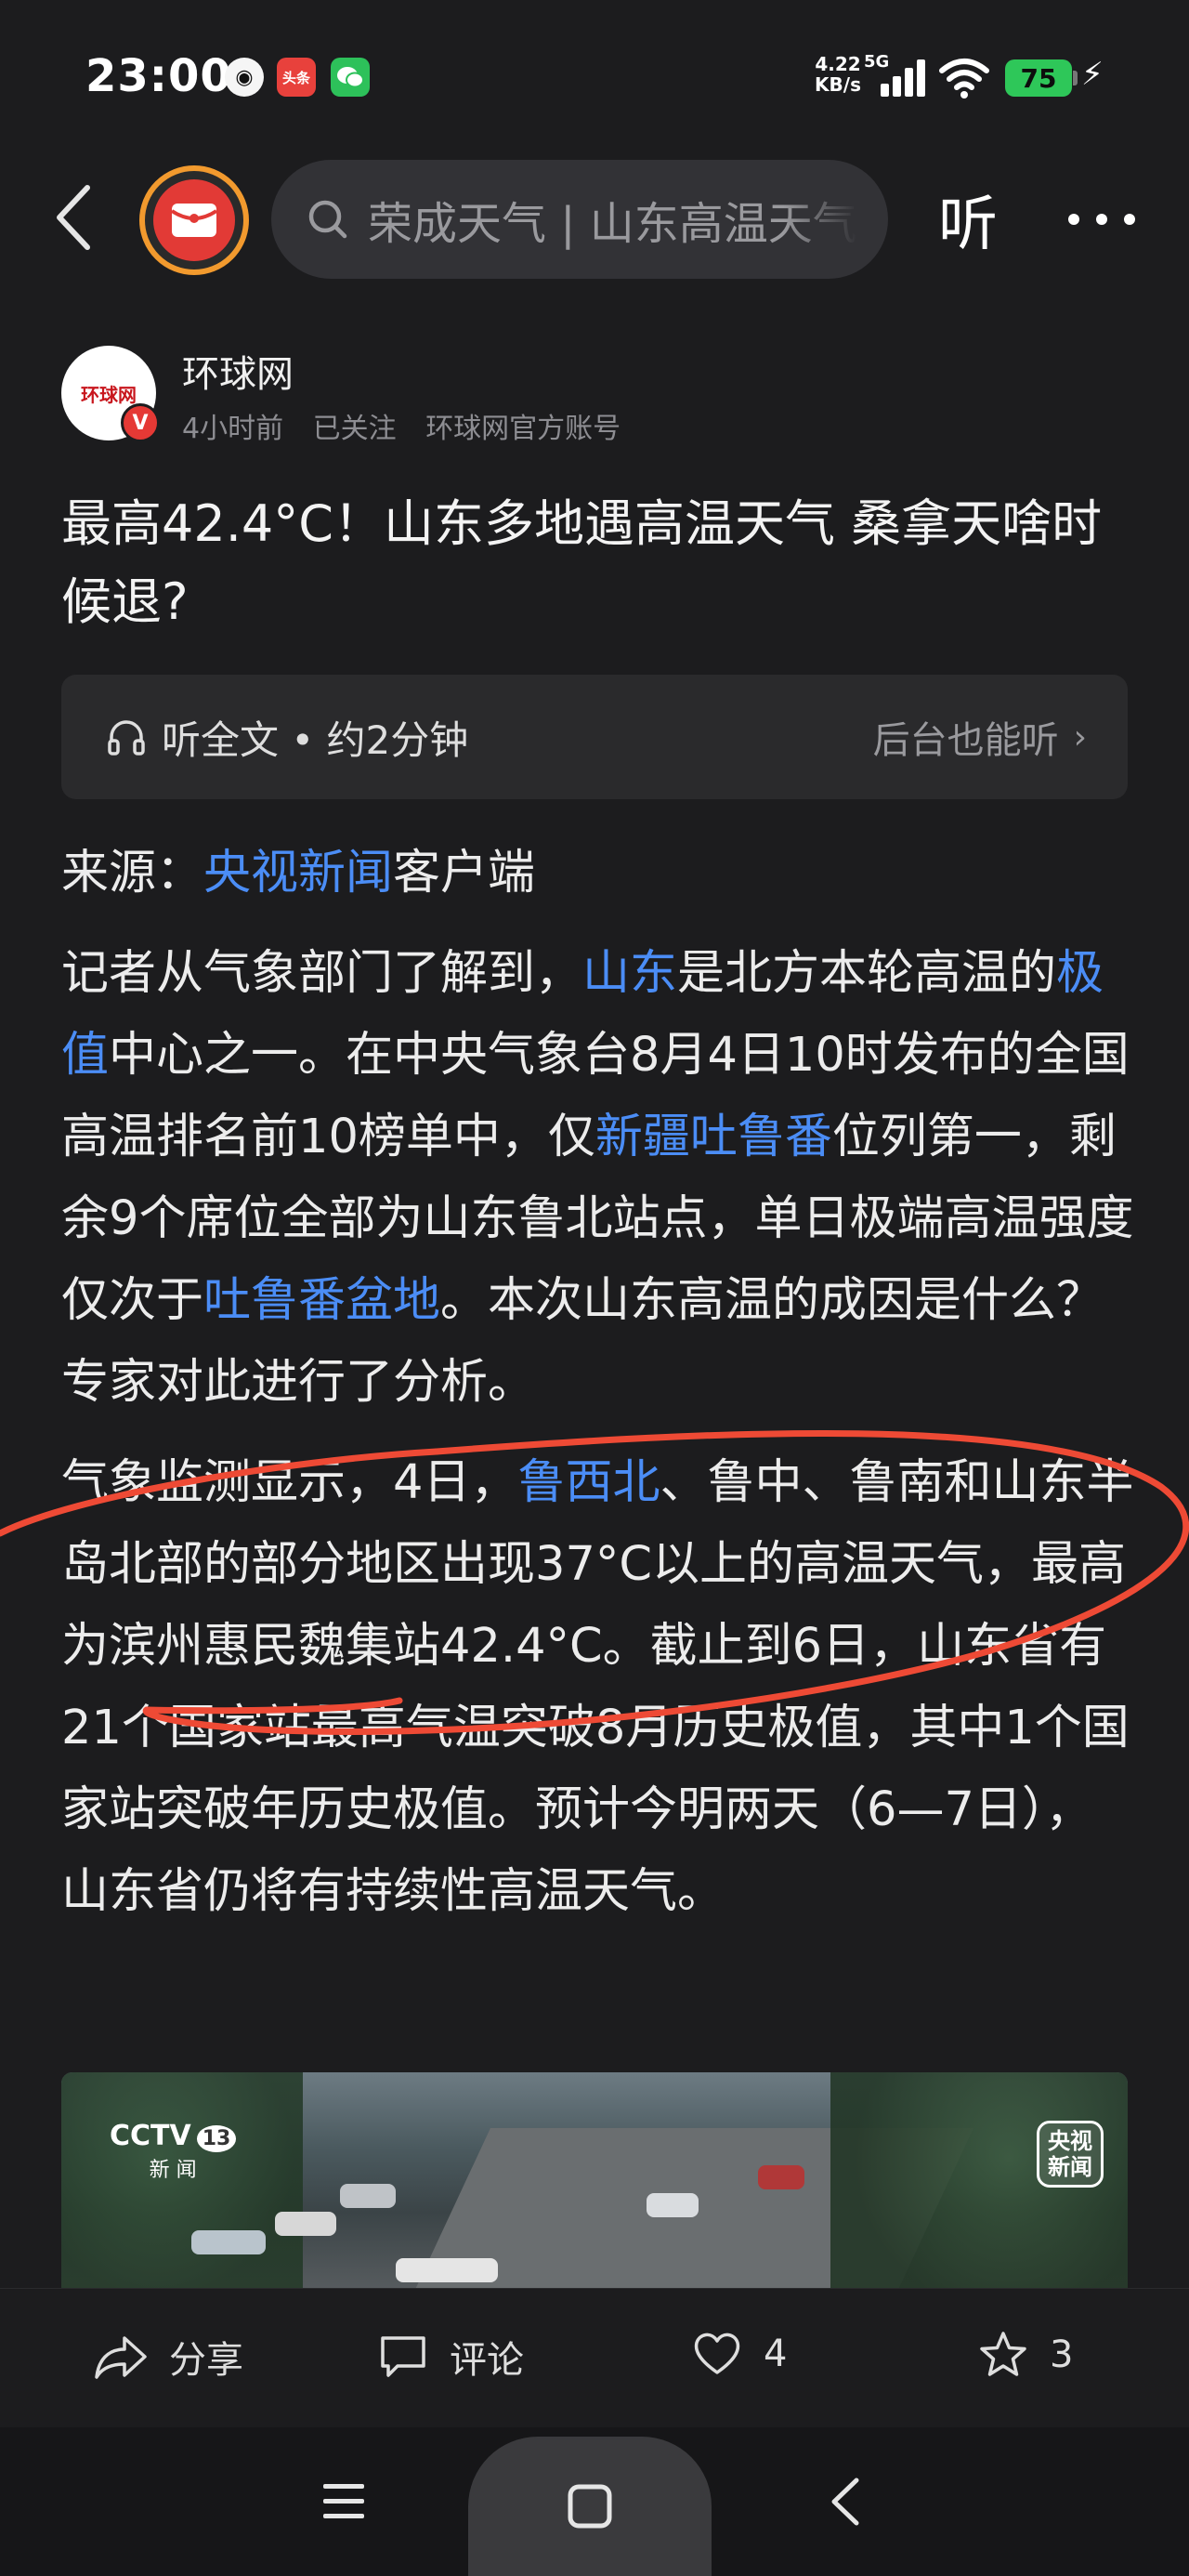  Describe the element at coordinates (1080, 736) in the screenshot. I see `chevron-right-icon: ›` at that location.